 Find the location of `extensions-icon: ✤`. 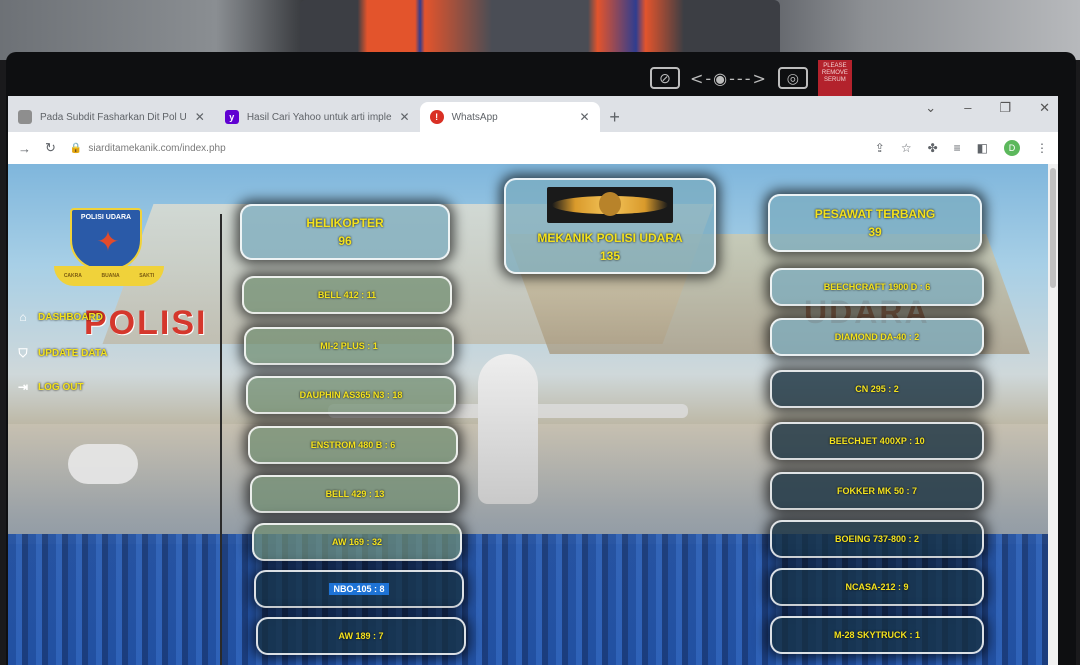

extensions-icon: ✤ is located at coordinates (933, 148).